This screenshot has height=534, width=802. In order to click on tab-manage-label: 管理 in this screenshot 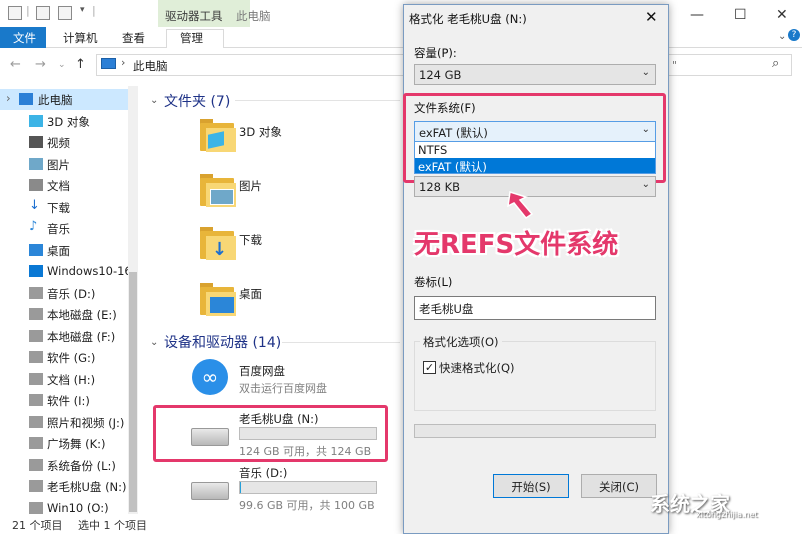, I will do `click(191, 38)`.